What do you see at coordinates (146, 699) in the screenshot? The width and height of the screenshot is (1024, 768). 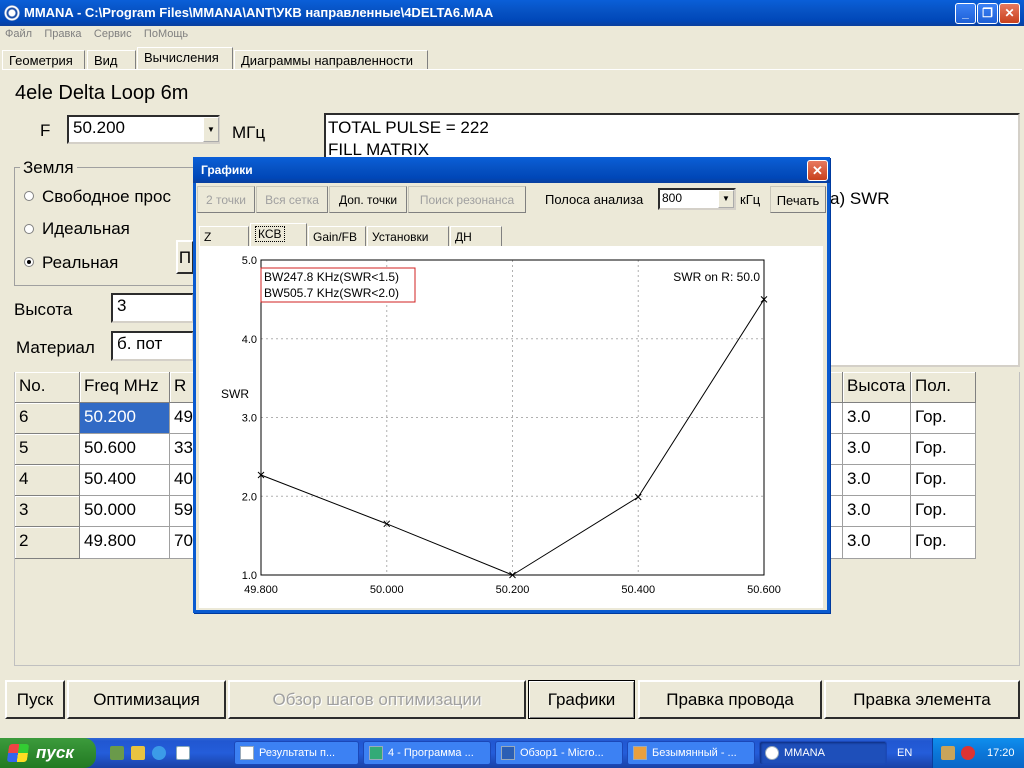 I see `optimize-button: Оптимизация` at bounding box center [146, 699].